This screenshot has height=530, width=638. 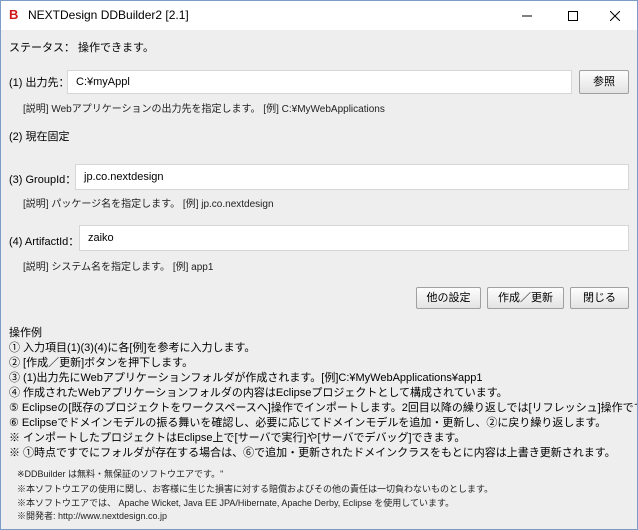 I want to click on artifactid-hint: [説明] システム名を指定します。 [例] app1, so click(x=118, y=267).